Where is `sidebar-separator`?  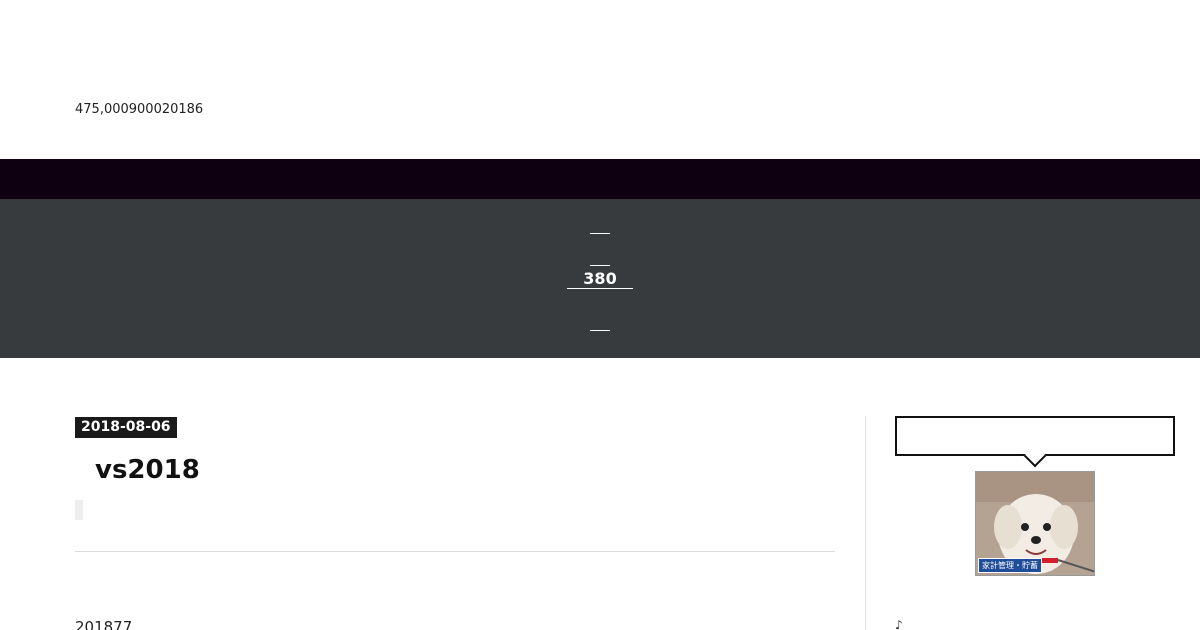
sidebar-separator is located at coordinates (865, 523).